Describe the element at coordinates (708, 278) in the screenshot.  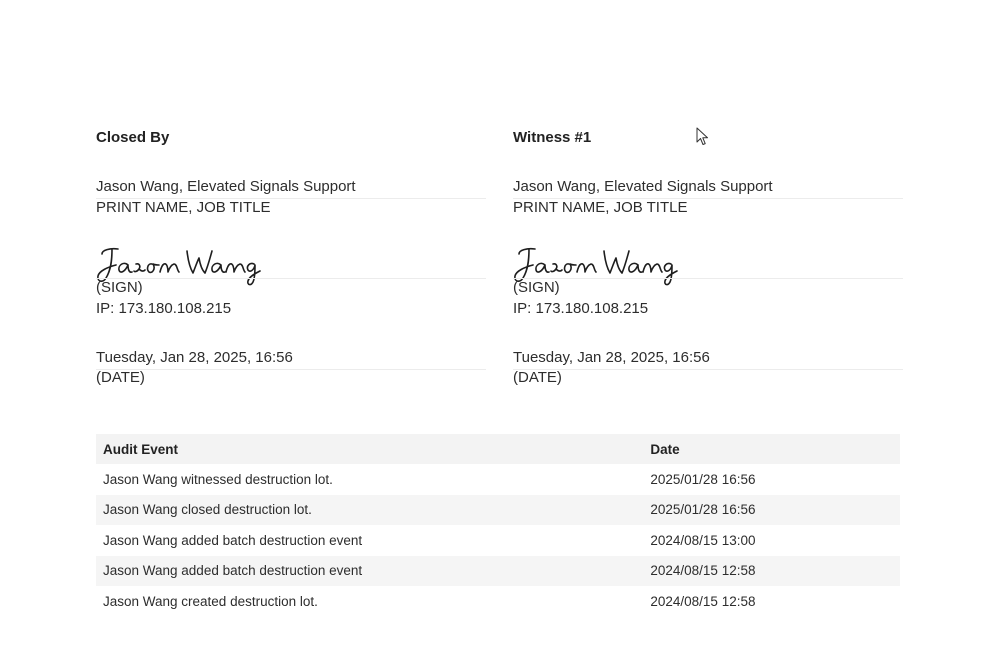
I see `witness-sign-rule` at that location.